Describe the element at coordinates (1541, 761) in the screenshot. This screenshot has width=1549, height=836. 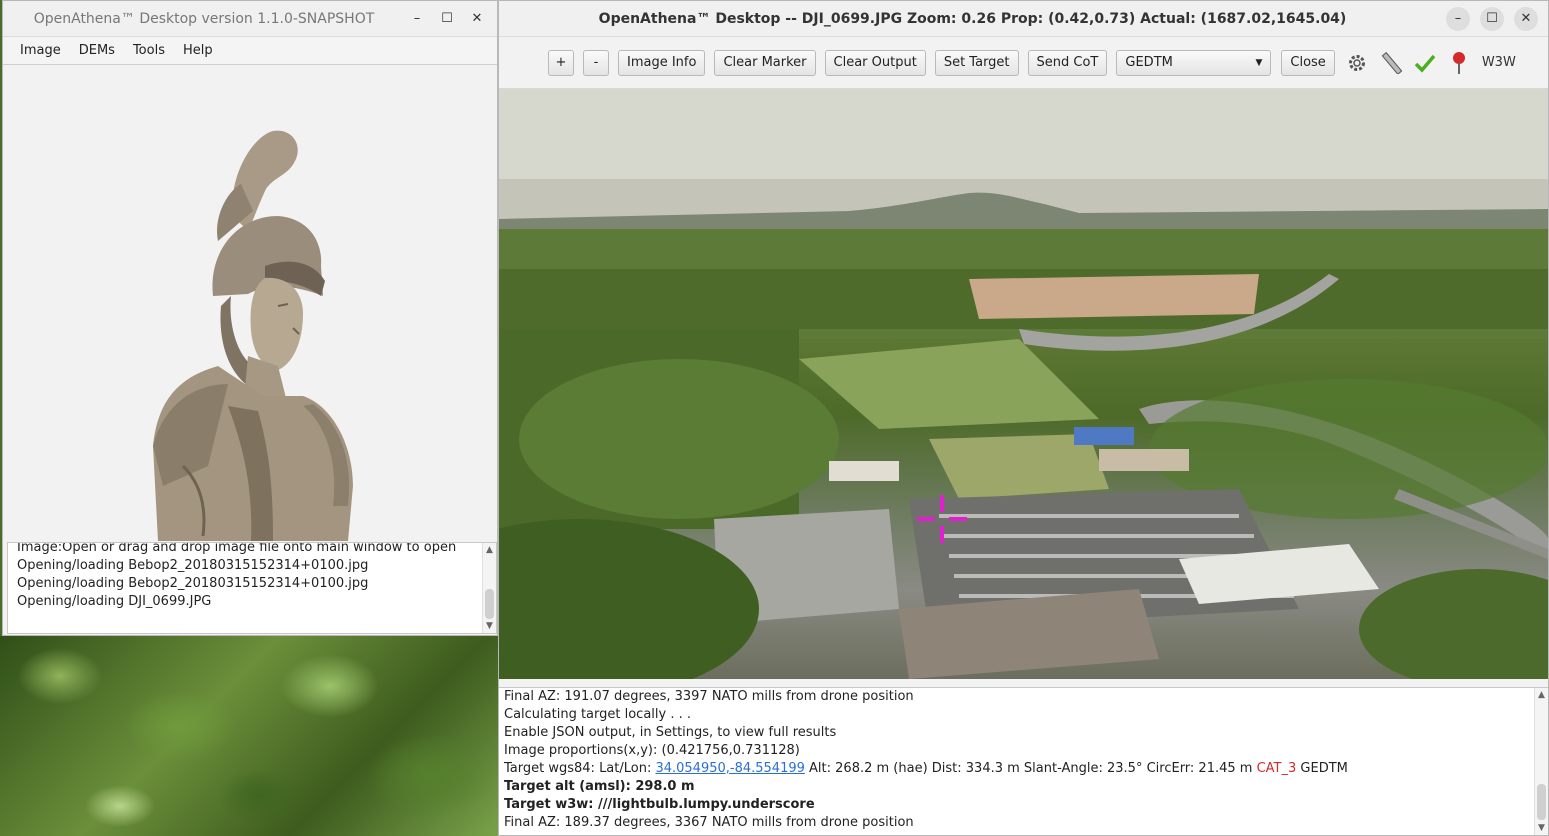
I see `output-scrollbar: ▲ ▼` at that location.